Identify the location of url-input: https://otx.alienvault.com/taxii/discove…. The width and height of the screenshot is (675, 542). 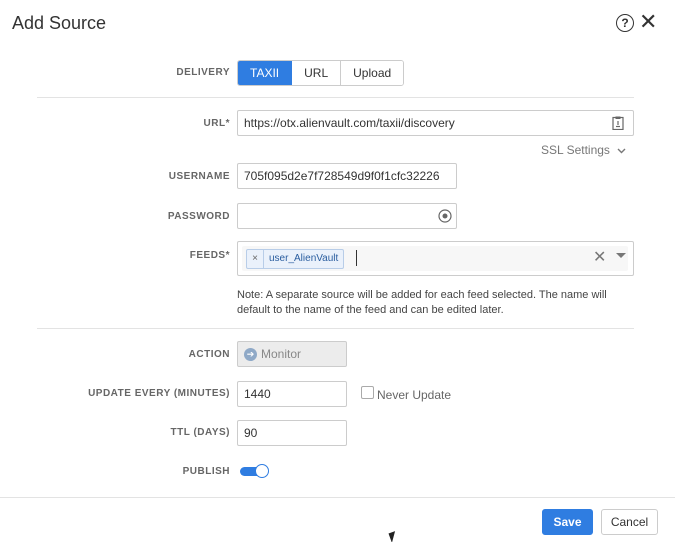
(435, 123).